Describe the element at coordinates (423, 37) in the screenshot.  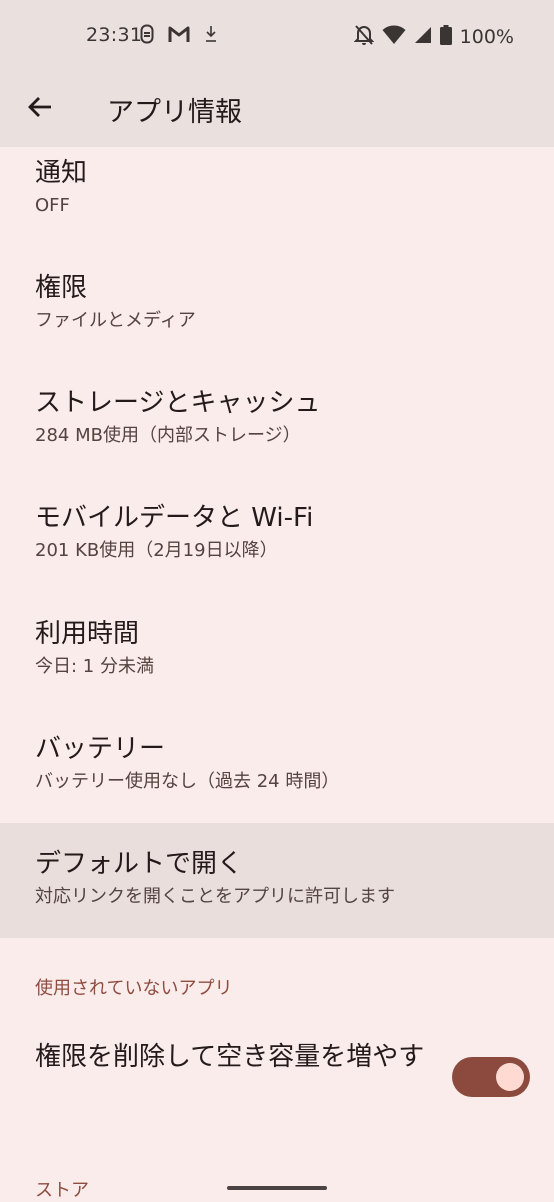
I see `signal-icon` at that location.